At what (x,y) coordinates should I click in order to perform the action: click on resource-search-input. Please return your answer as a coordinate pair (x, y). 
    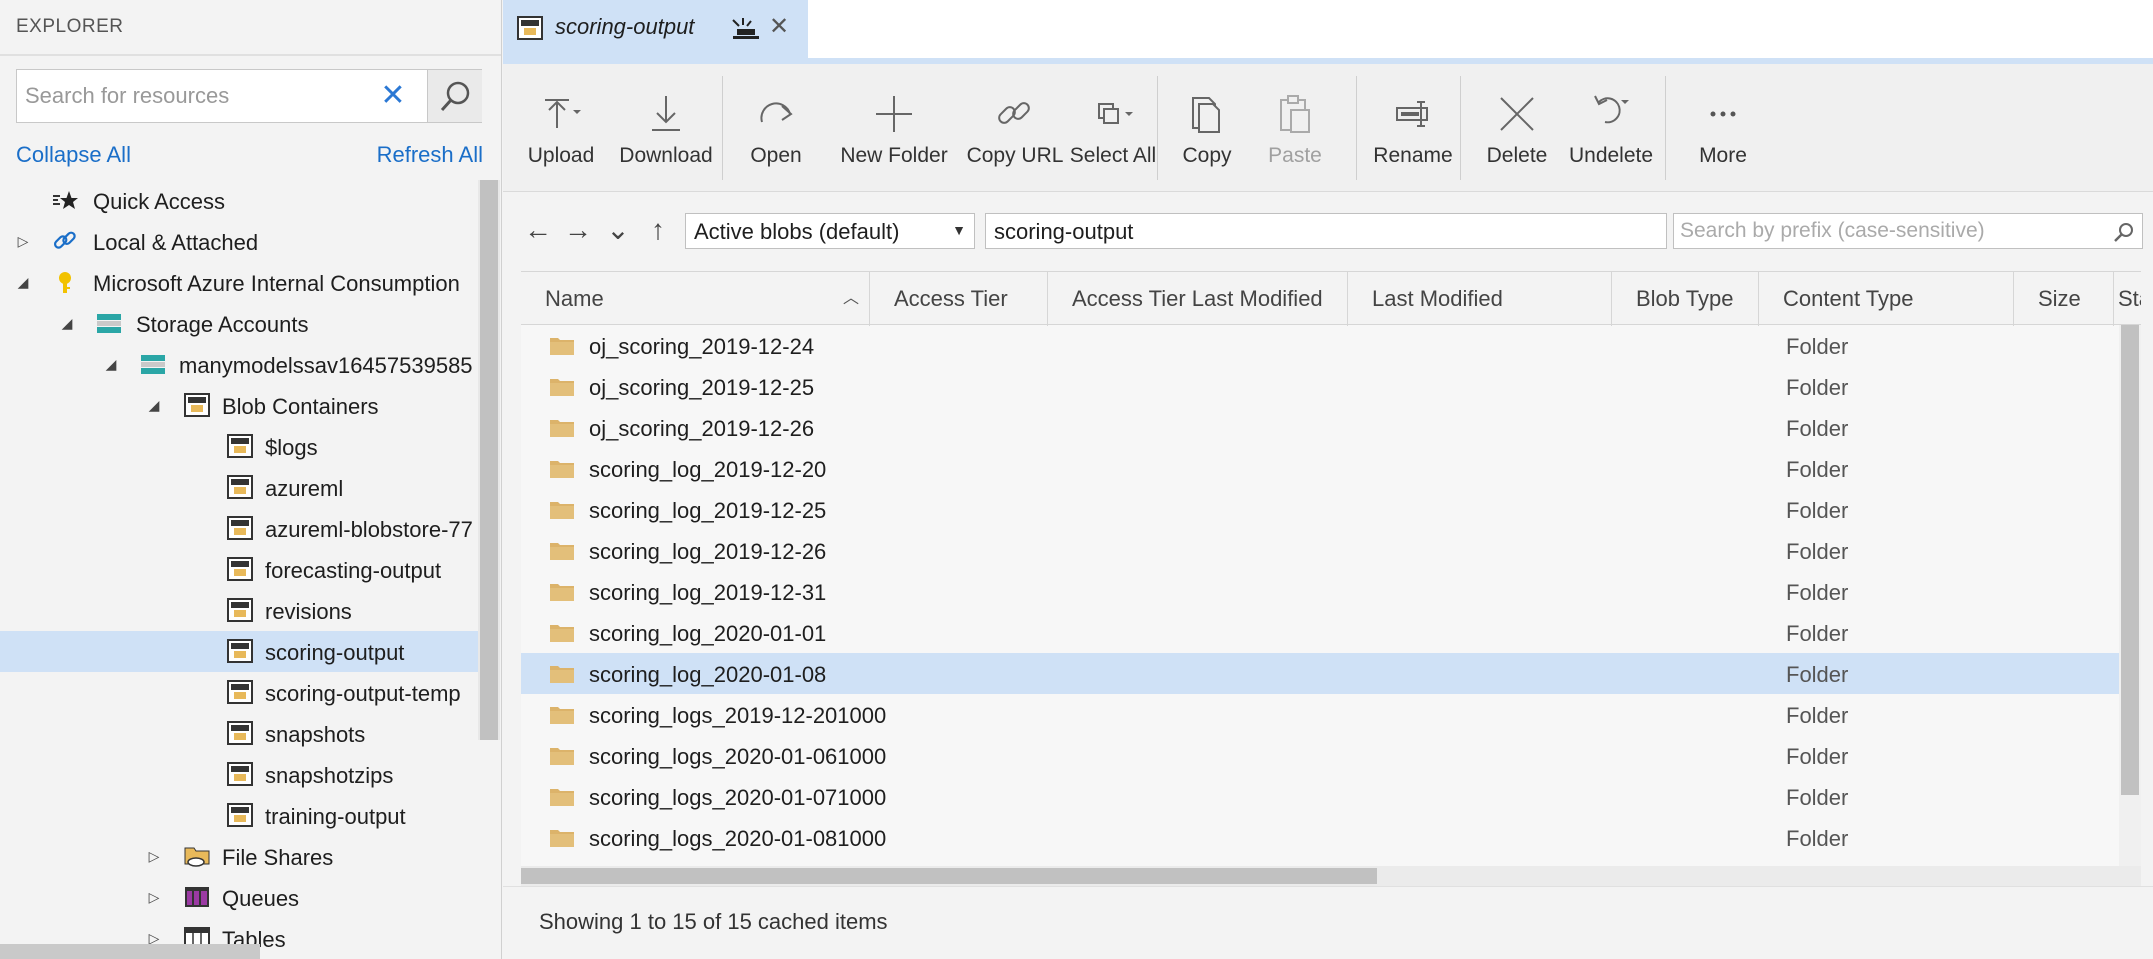
    Looking at the image, I should click on (192, 96).